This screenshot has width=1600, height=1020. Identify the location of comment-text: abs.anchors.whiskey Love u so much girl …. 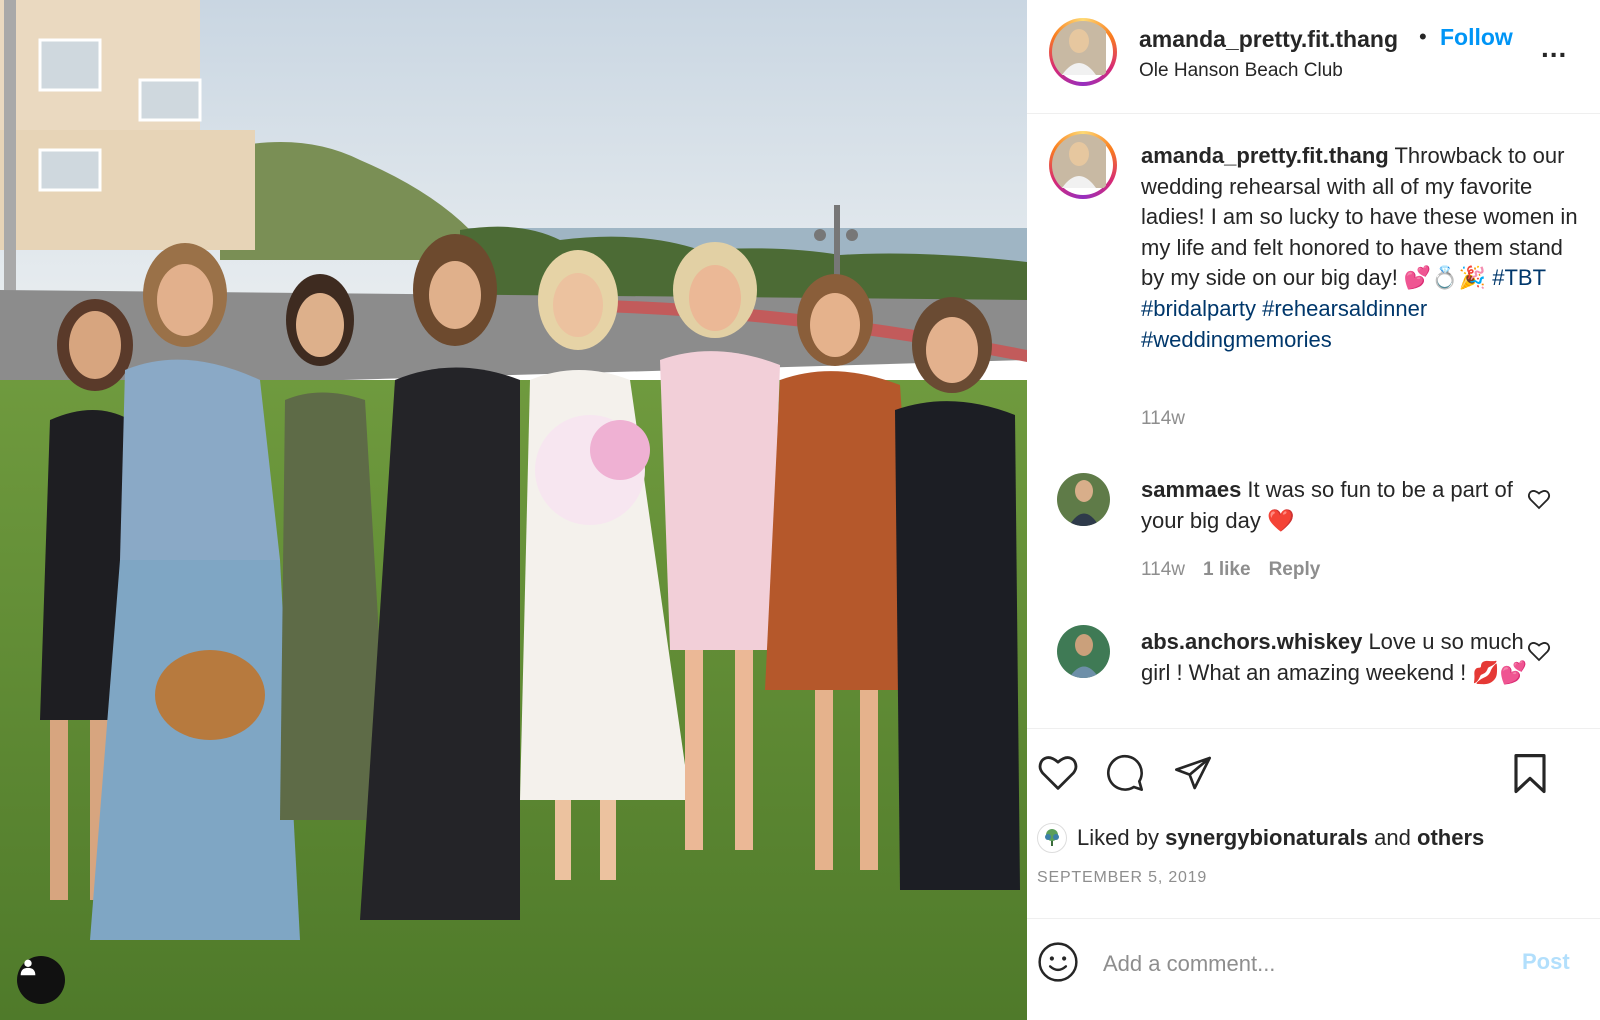
(1341, 657).